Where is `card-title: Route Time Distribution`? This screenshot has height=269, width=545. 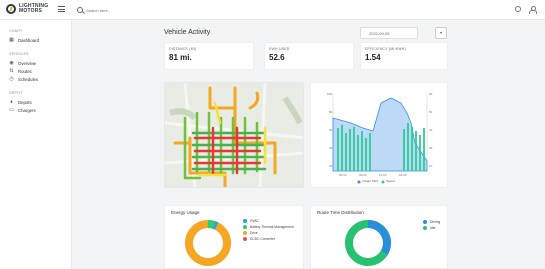
card-title: Route Time Distribution is located at coordinates (340, 212).